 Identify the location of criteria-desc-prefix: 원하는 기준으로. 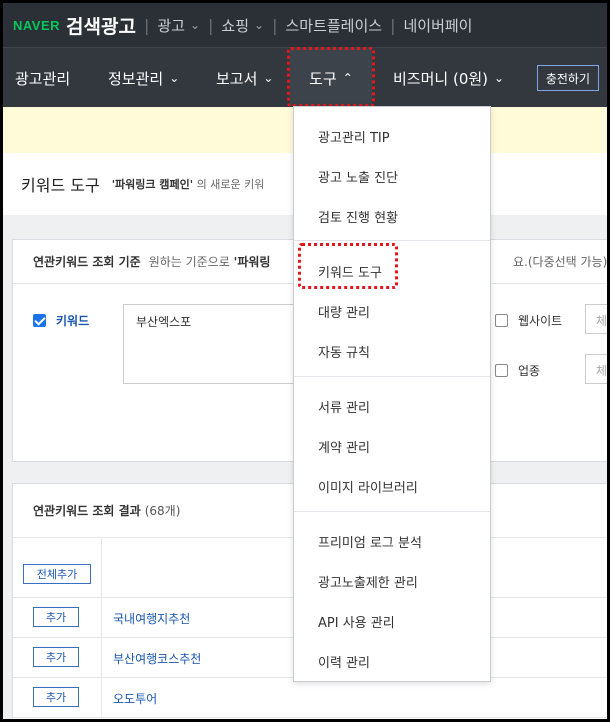
(191, 262).